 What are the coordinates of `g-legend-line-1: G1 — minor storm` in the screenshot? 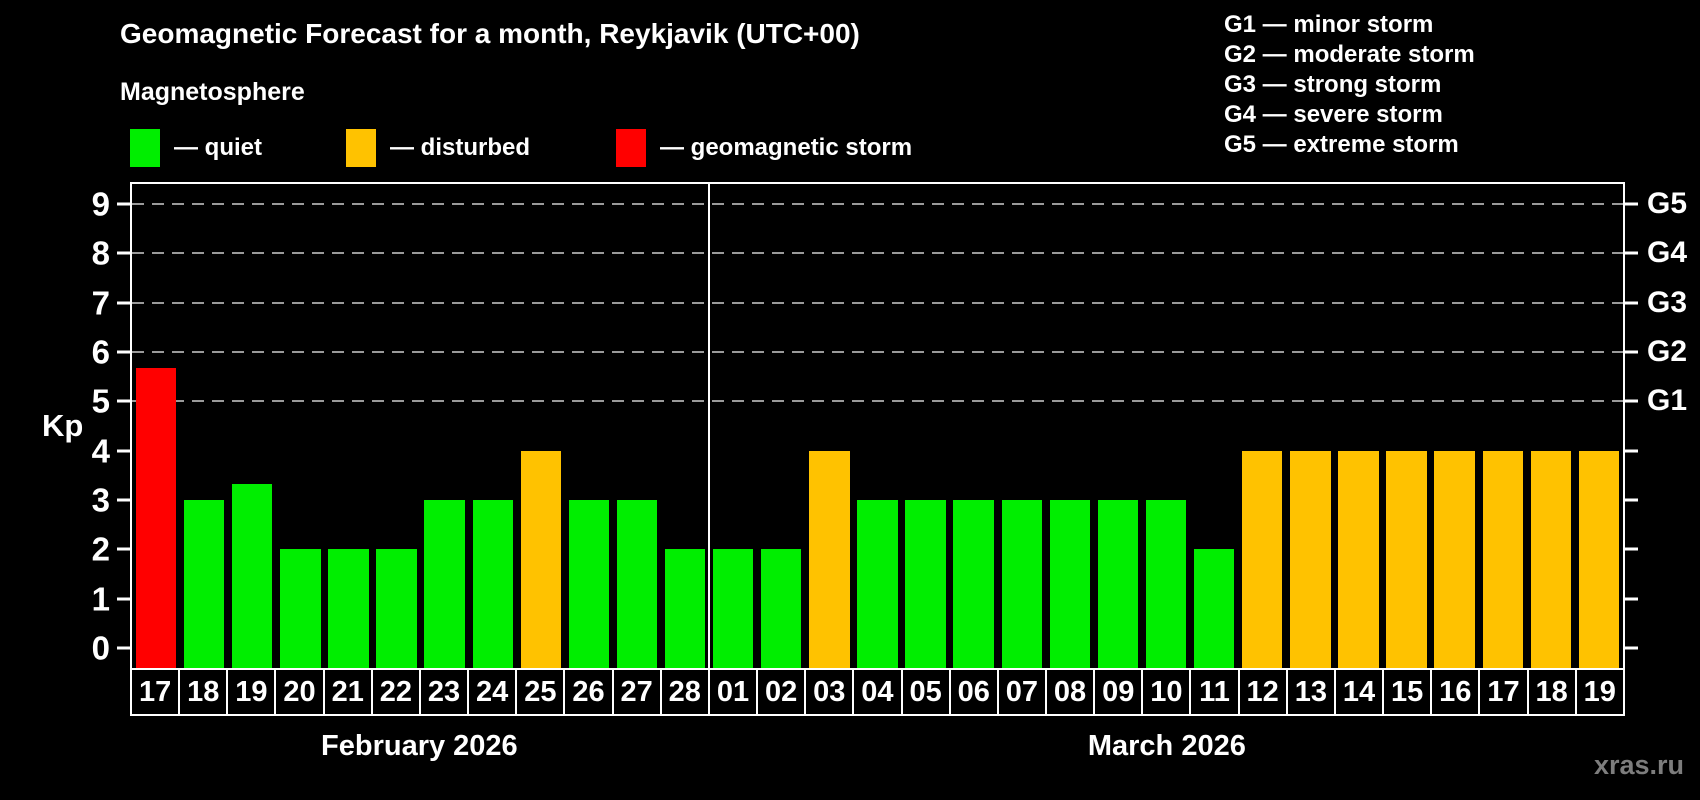 It's located at (1329, 24).